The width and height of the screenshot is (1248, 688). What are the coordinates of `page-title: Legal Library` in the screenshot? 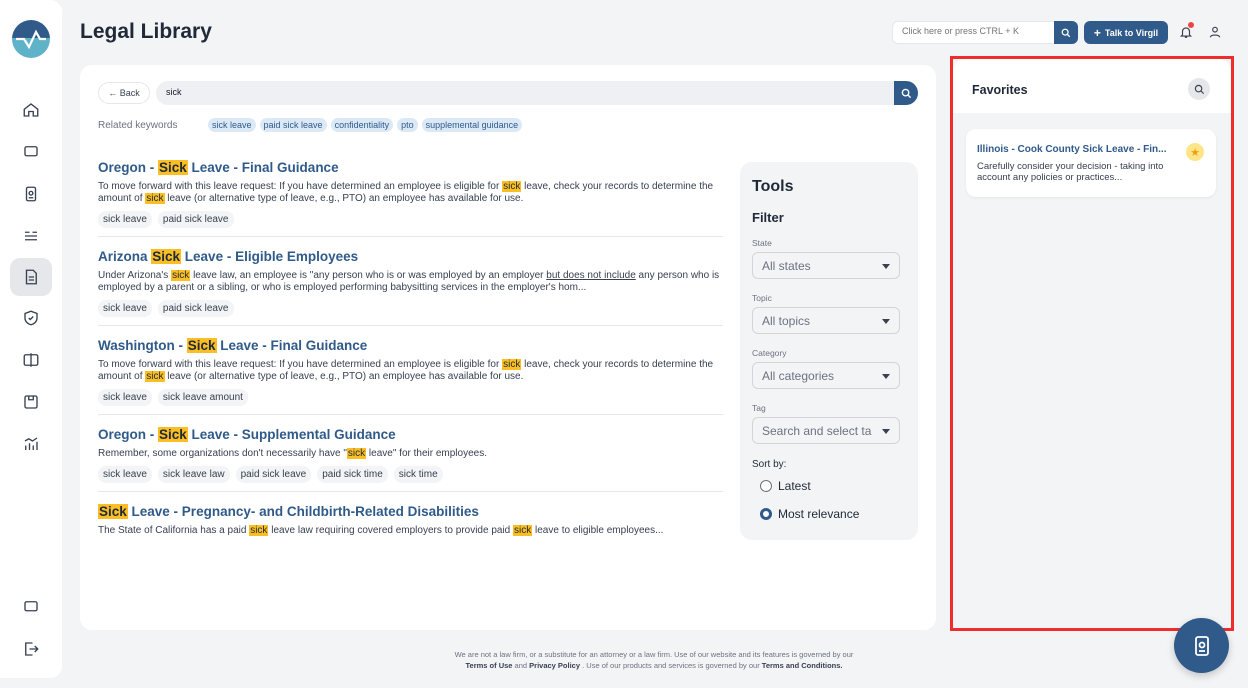 It's located at (146, 31).